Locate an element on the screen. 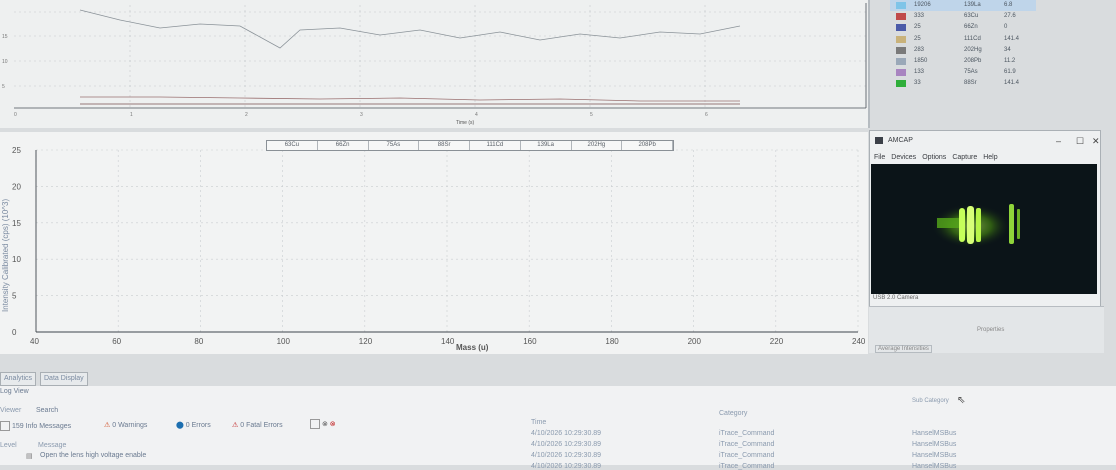 The height and width of the screenshot is (470, 1116). clear-icon: ⊗ is located at coordinates (325, 424).